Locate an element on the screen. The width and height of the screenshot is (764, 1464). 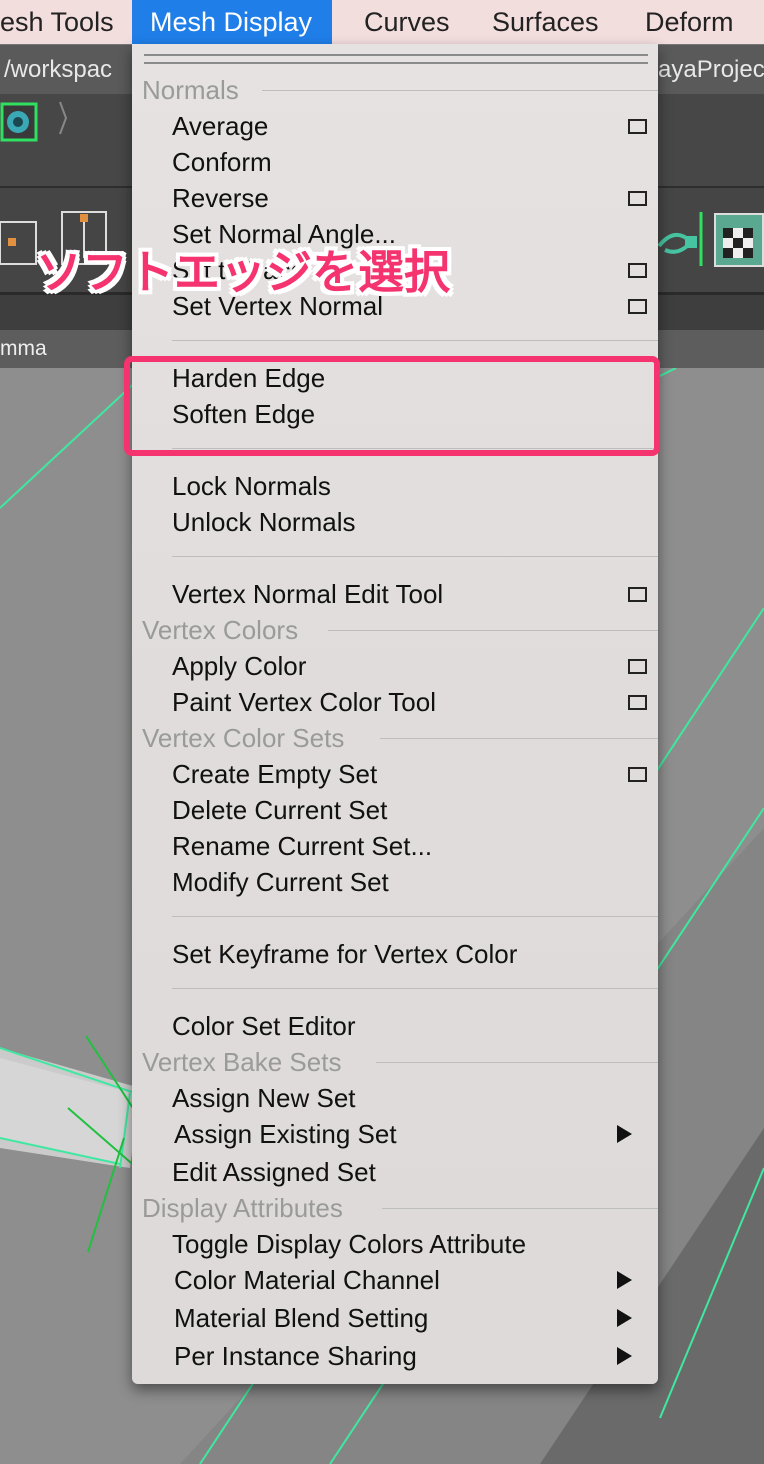
menu-item-modify-current-set: Modify Current Set is located at coordinates (280, 882).